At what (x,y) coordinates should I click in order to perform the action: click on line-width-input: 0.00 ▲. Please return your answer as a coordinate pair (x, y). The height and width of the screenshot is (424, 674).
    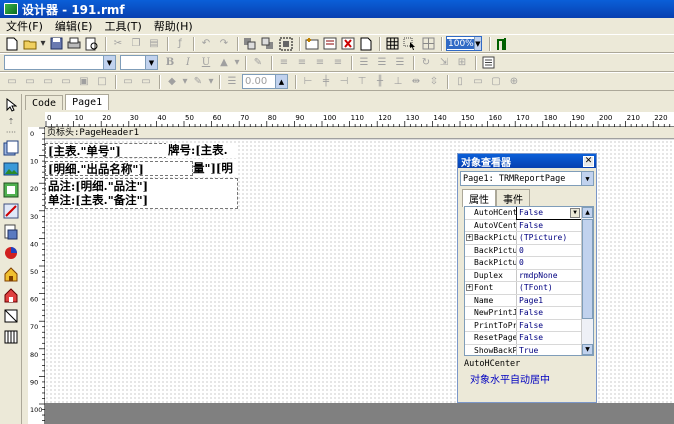
    Looking at the image, I should click on (265, 81).